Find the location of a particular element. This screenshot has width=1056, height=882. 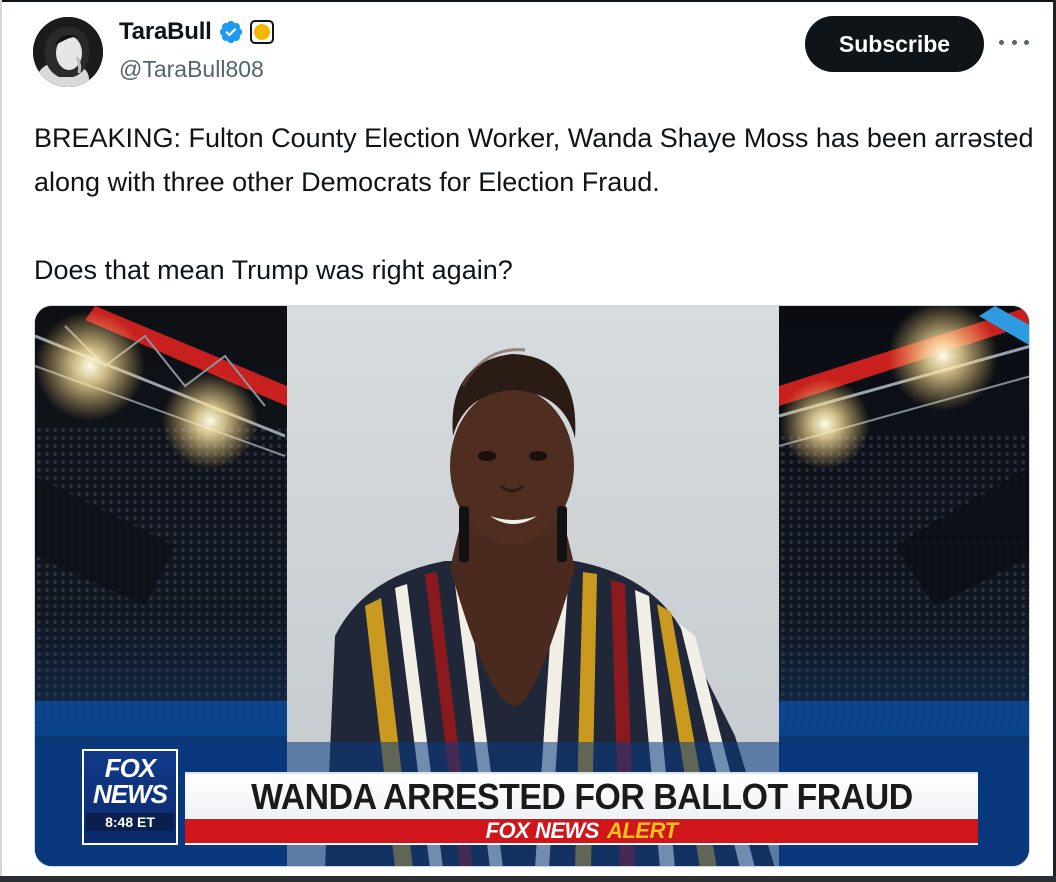

news-headline: WANDA ARRESTED FOR BALLOT FRAUD is located at coordinates (581, 796).